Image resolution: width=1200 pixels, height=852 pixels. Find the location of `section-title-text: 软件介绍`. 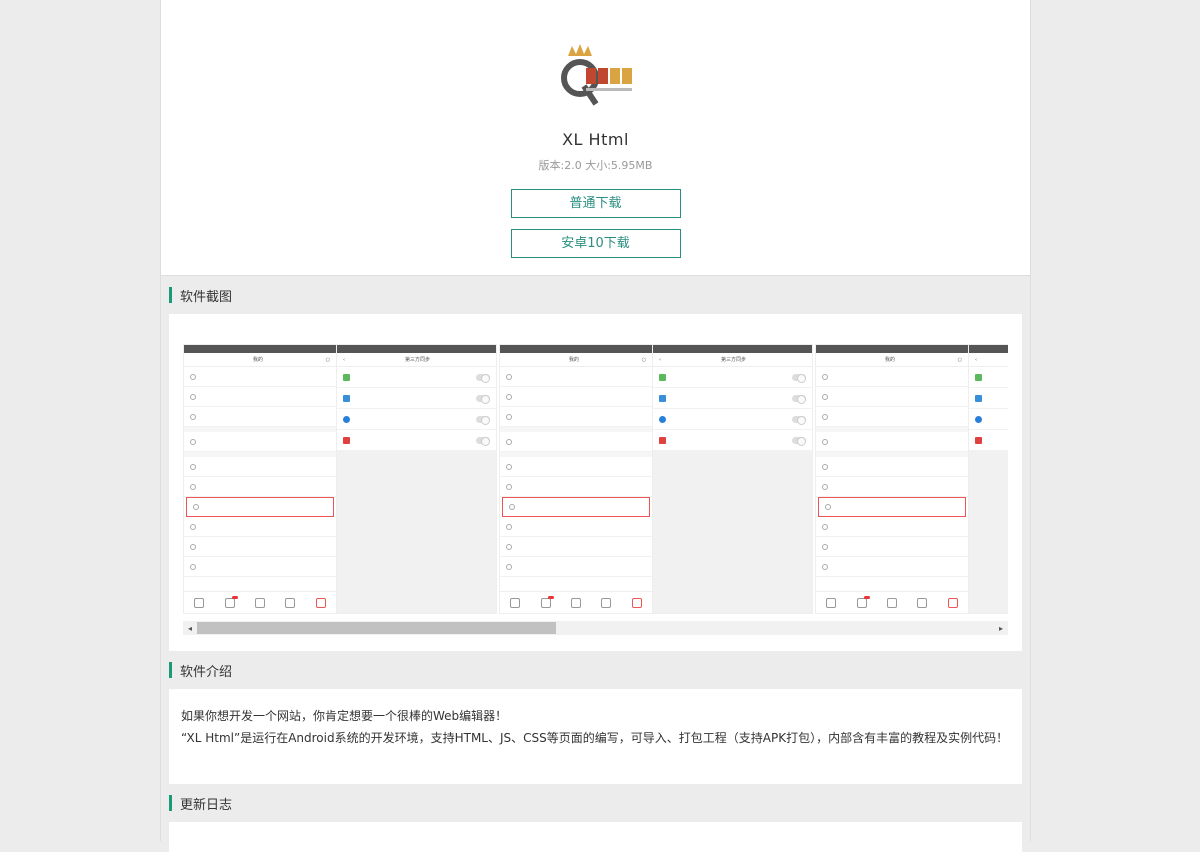

section-title-text: 软件介绍 is located at coordinates (206, 672).